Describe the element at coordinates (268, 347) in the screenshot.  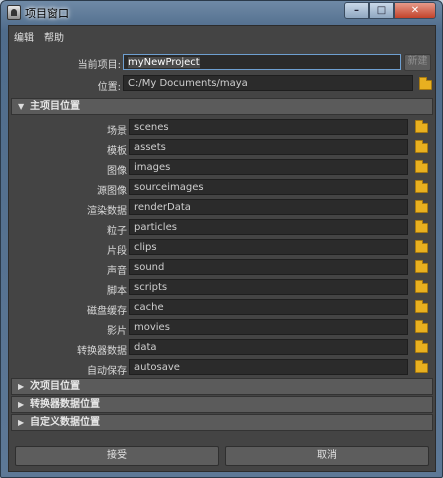
I see `location-row-input: data` at that location.